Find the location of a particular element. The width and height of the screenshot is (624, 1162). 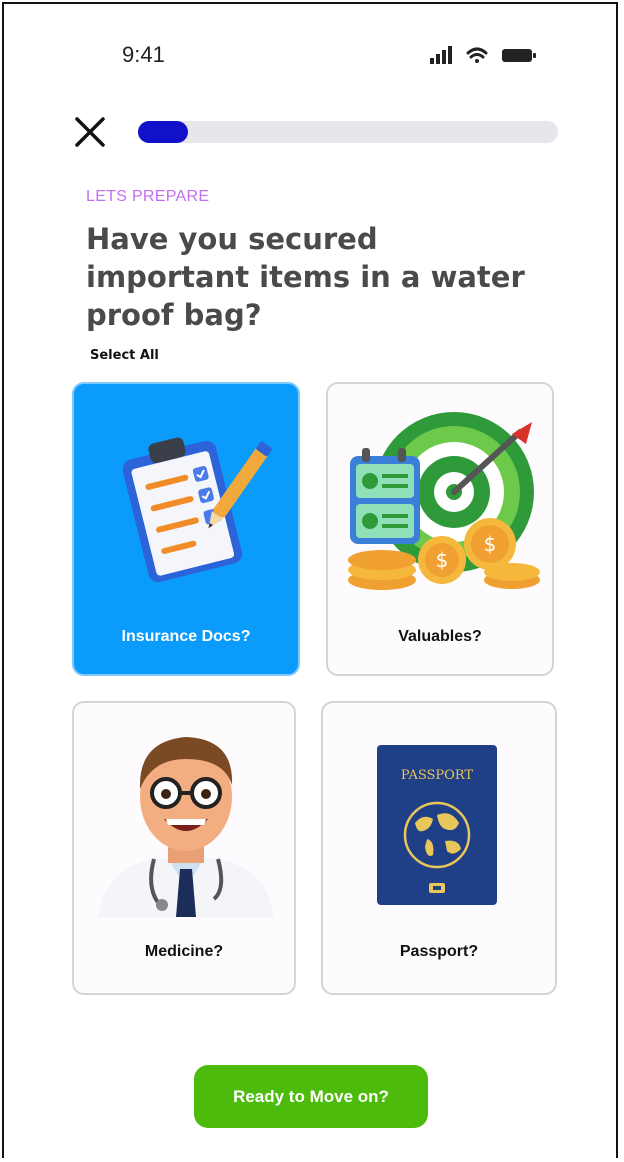

ready-to-move-on-button: Ready to Move on? is located at coordinates (311, 1096).